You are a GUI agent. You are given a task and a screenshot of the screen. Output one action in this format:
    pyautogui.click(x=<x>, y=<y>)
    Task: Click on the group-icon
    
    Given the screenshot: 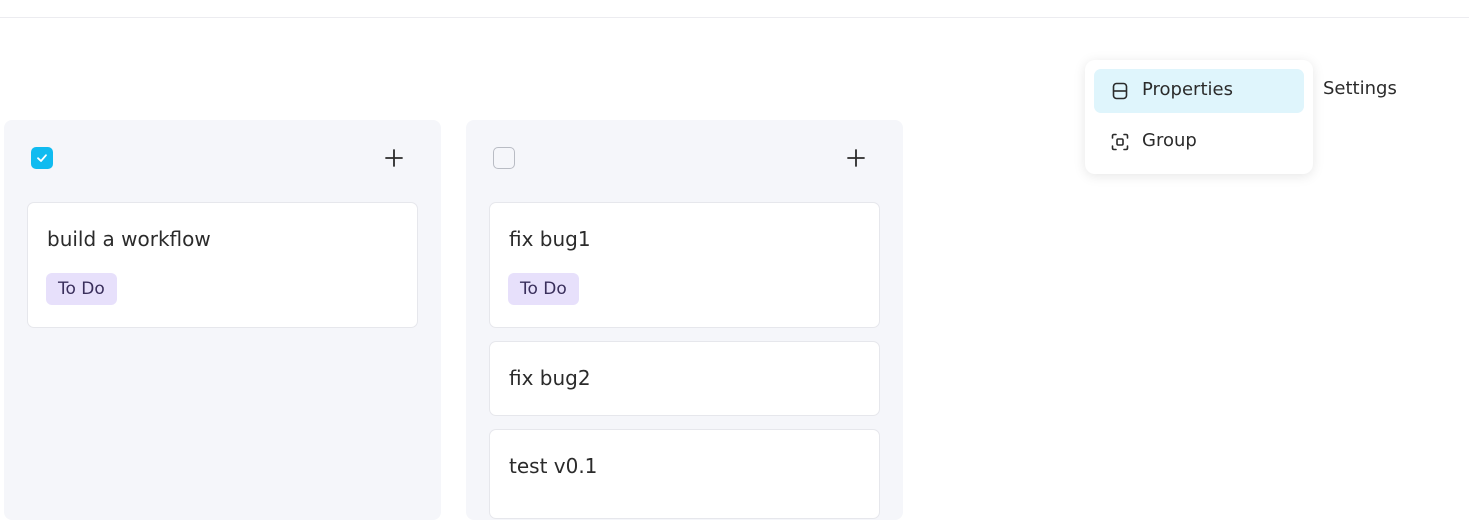 What is the action you would take?
    pyautogui.click(x=1120, y=142)
    